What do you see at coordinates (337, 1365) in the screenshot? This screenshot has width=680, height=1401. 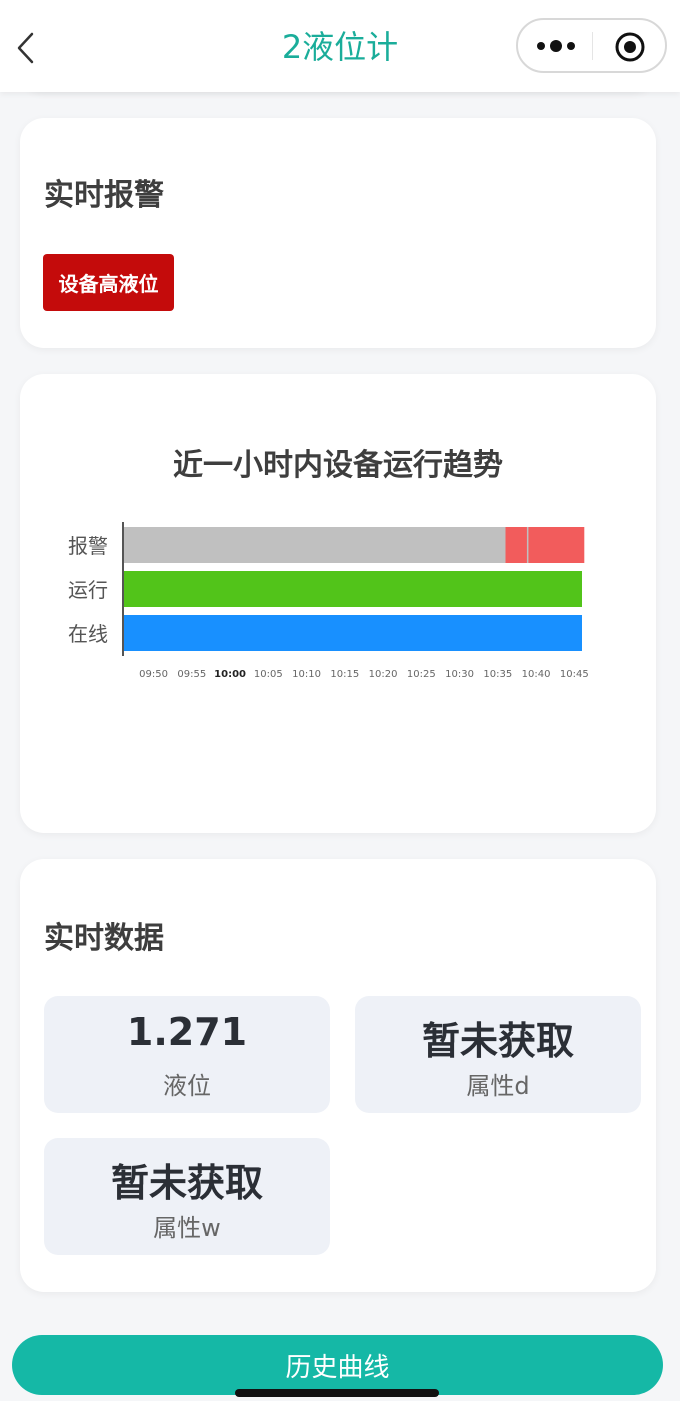 I see `history-curve-button: 历史曲线` at bounding box center [337, 1365].